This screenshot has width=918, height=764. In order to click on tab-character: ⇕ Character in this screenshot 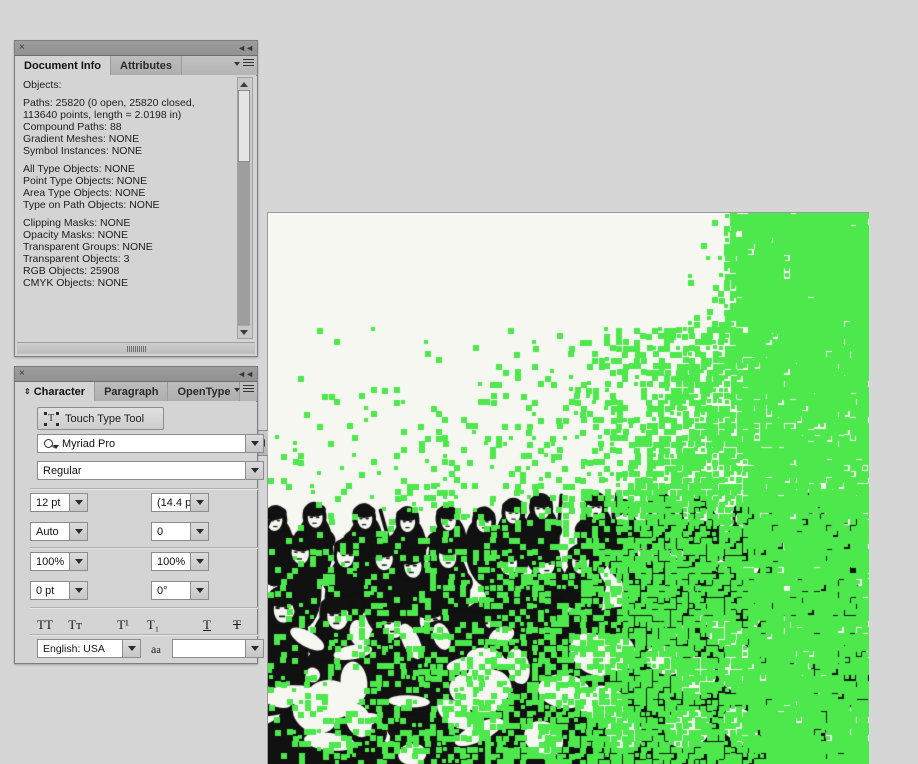, I will do `click(55, 392)`.